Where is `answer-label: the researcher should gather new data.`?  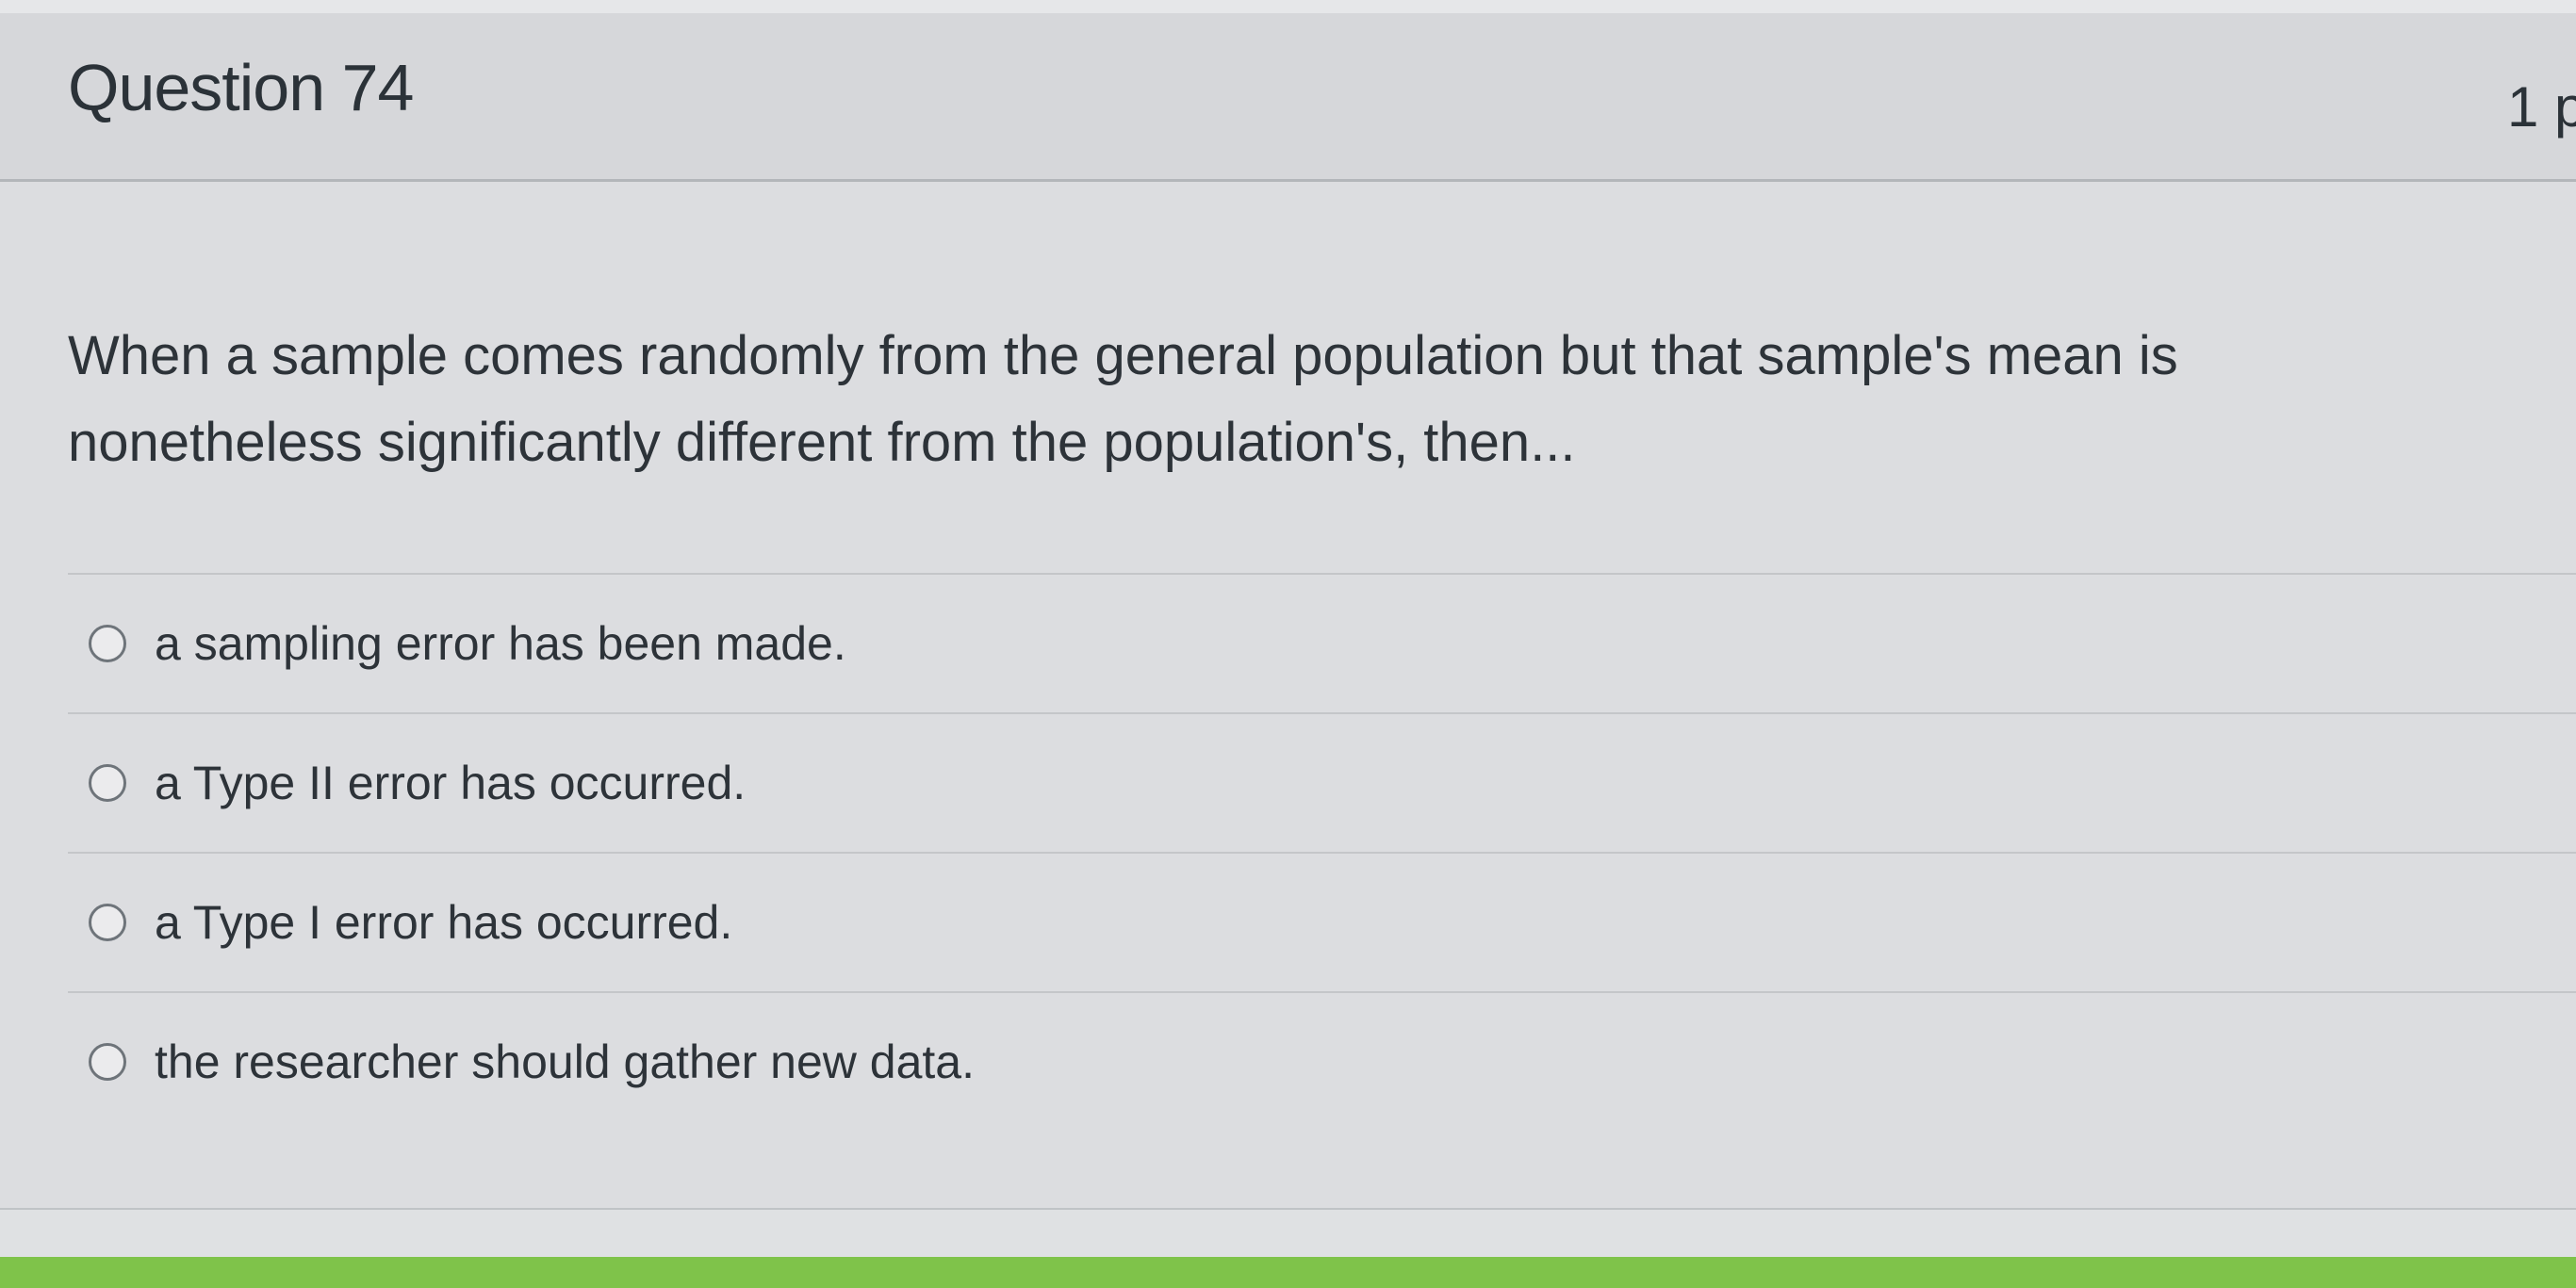
answer-label: the researcher should gather new data. is located at coordinates (565, 1061).